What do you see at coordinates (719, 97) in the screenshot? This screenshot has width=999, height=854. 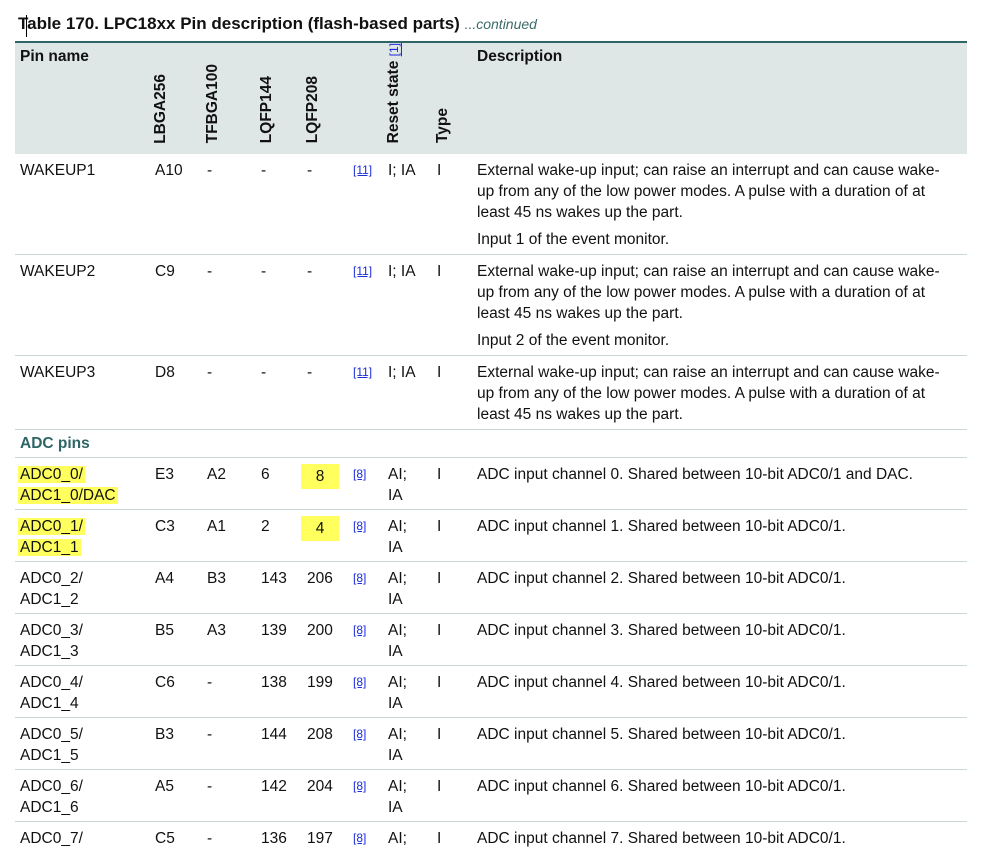 I see `header-description: Description` at bounding box center [719, 97].